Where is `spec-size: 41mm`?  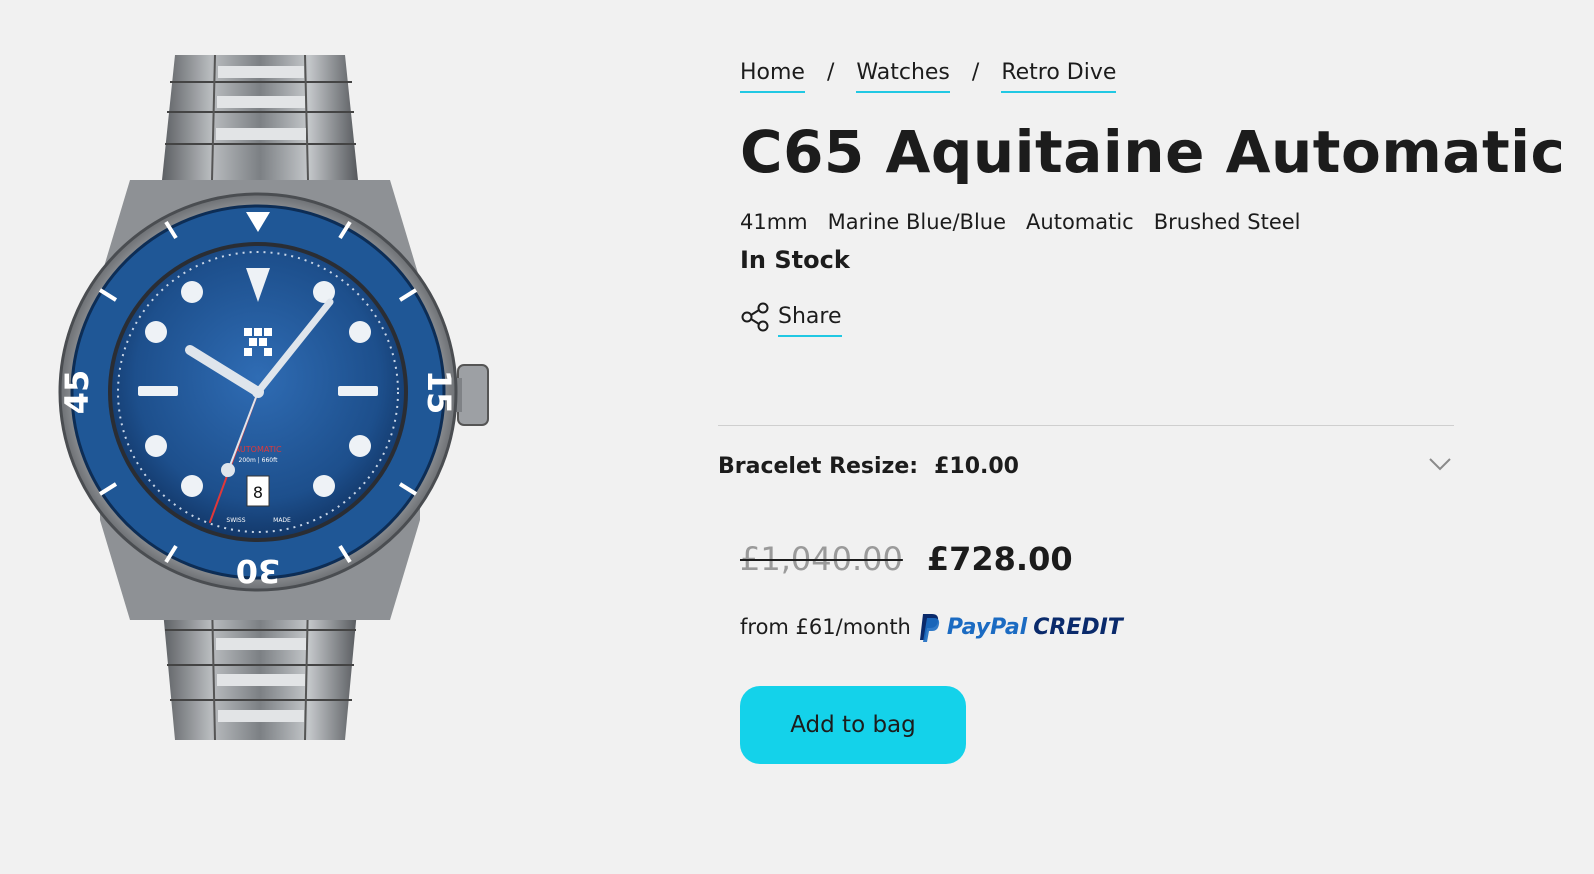
spec-size: 41mm is located at coordinates (774, 222).